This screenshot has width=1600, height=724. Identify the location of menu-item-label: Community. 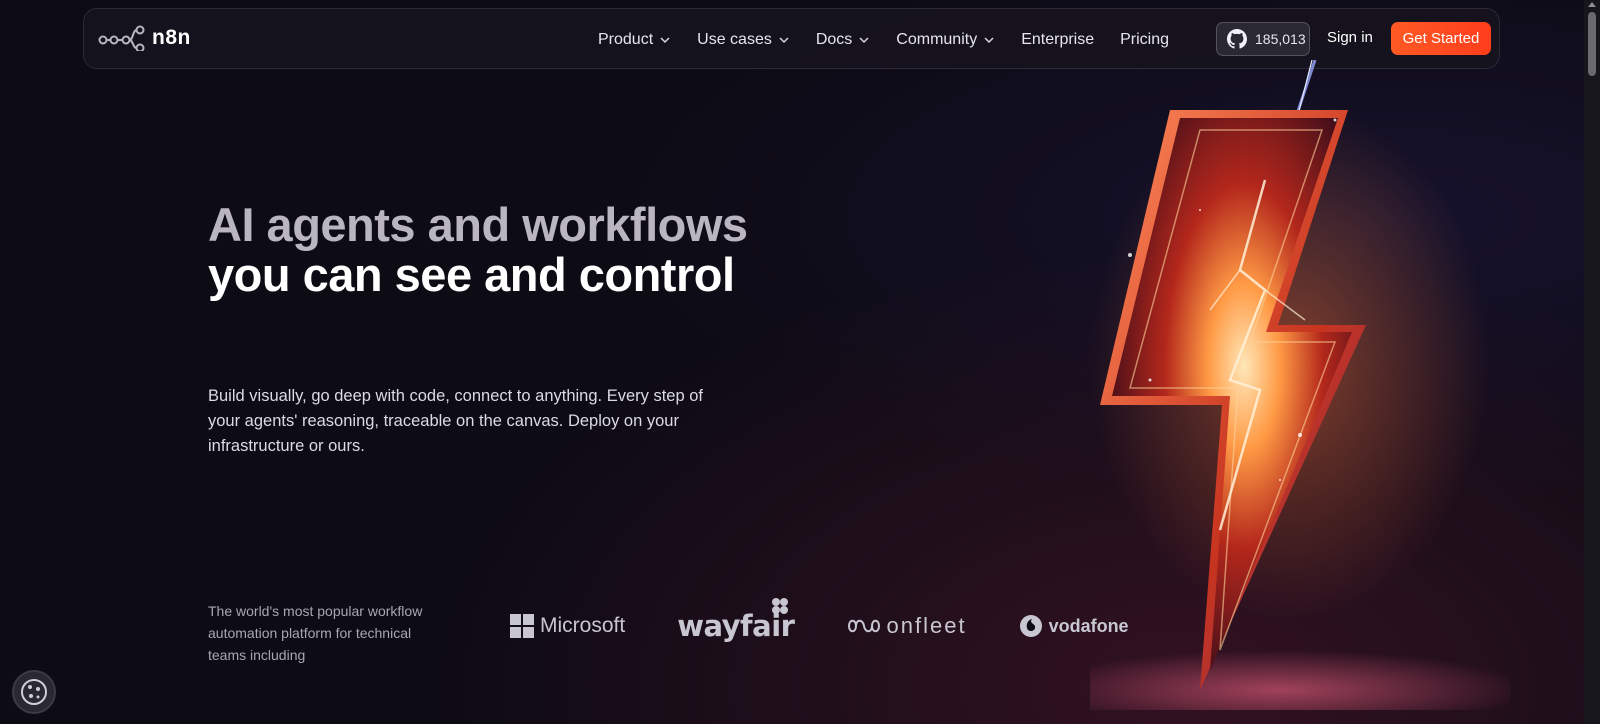
(937, 39).